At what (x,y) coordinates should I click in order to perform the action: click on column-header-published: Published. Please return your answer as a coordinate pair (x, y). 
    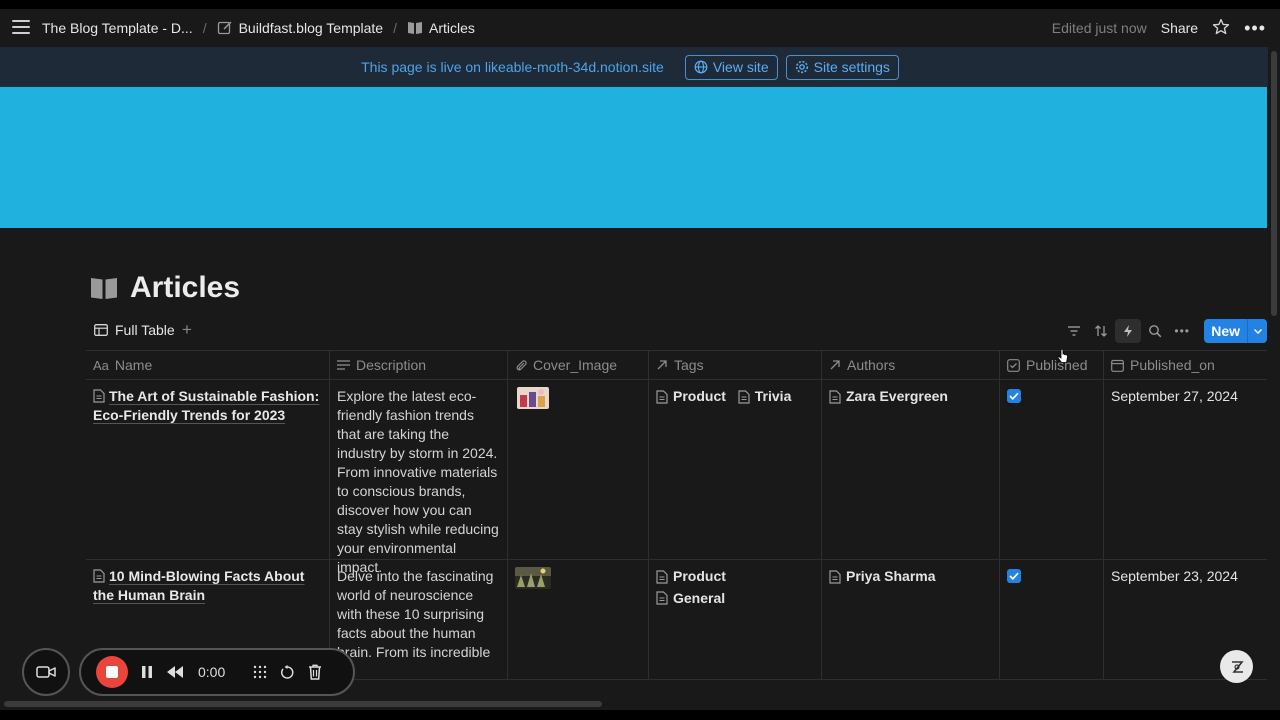
    Looking at the image, I should click on (1052, 365).